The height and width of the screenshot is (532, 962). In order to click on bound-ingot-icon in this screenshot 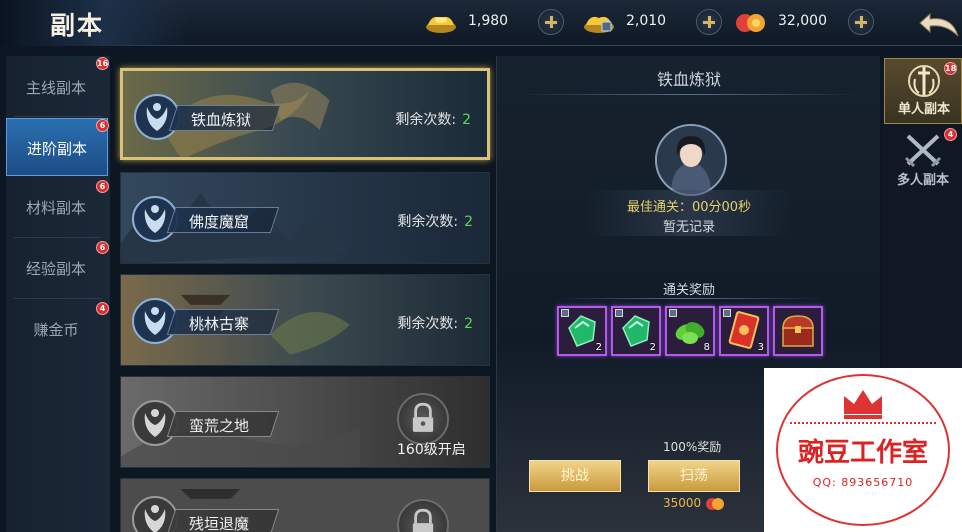, I will do `click(599, 24)`.